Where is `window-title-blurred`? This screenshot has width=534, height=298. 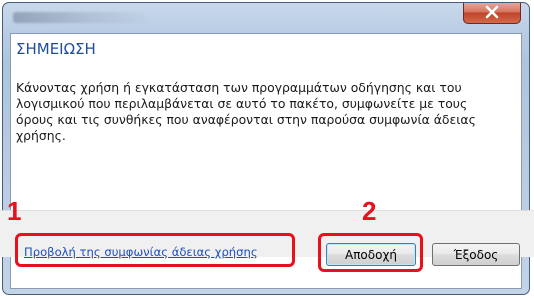
window-title-blurred is located at coordinates (79, 17).